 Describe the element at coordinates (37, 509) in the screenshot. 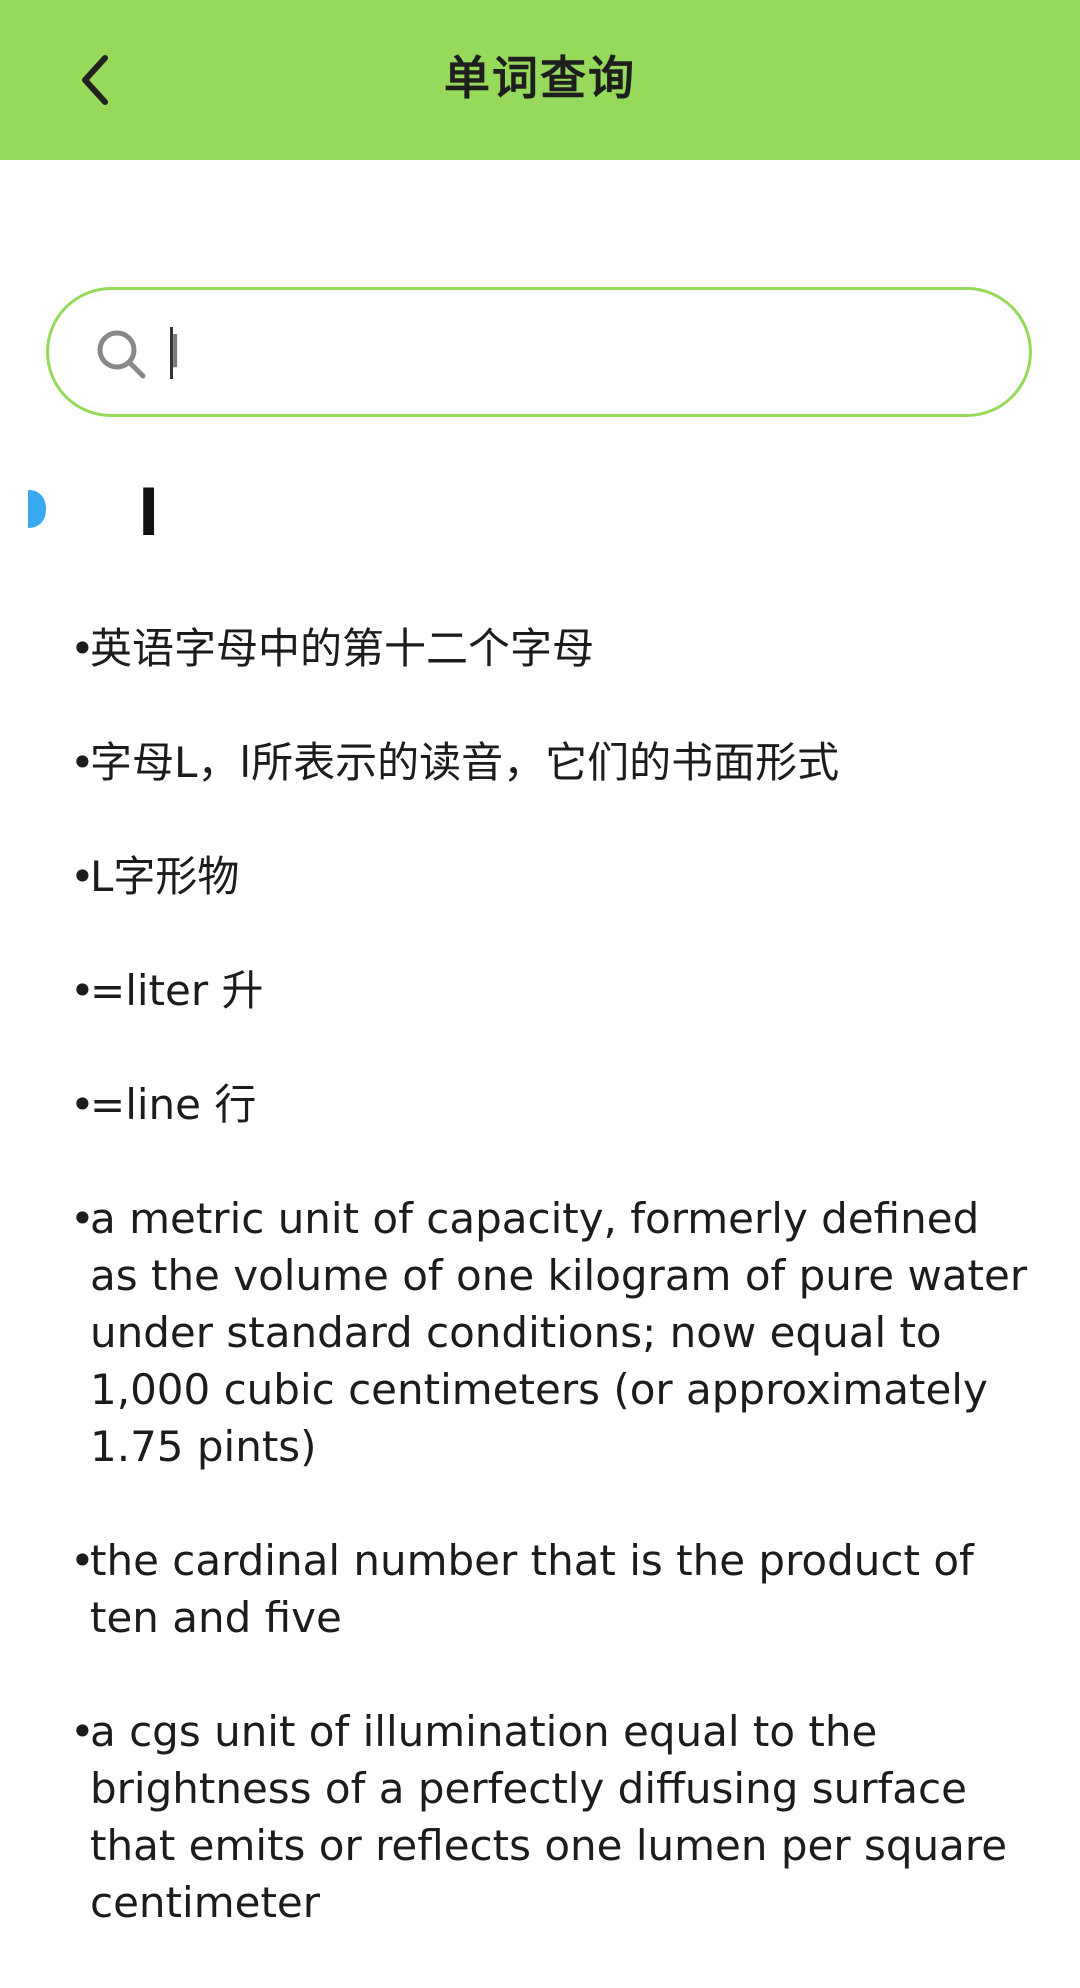

I see `speaker-icon` at that location.